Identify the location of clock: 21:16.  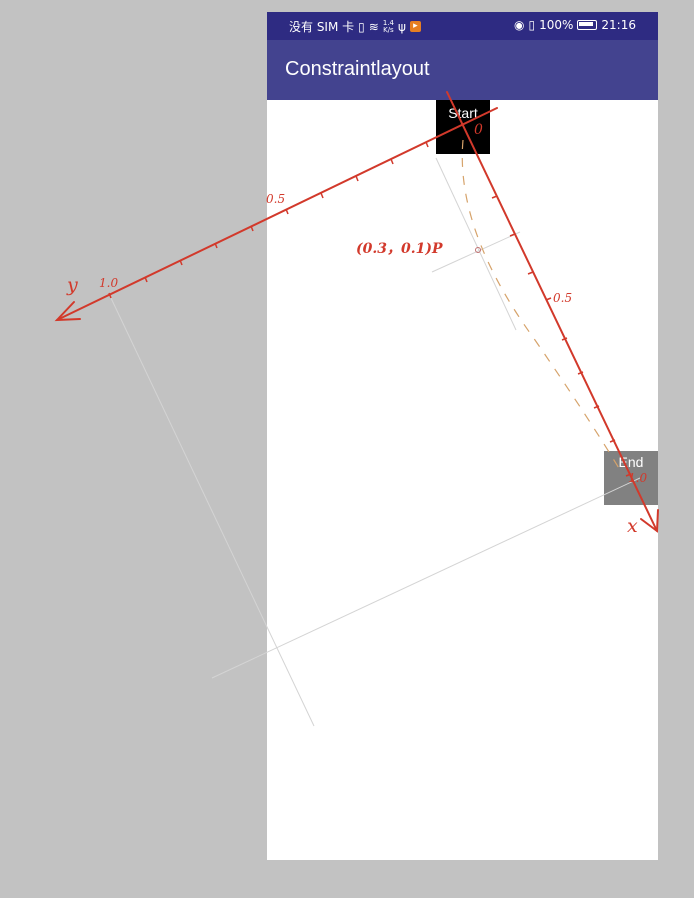
(618, 25).